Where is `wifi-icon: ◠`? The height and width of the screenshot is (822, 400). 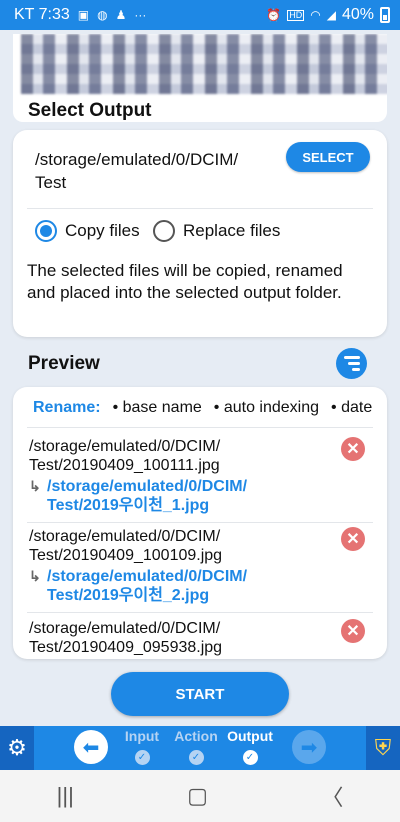 wifi-icon: ◠ is located at coordinates (315, 15).